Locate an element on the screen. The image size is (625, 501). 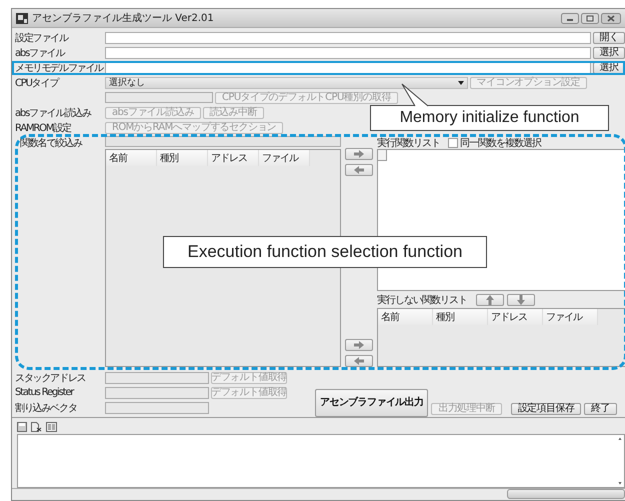
cpu-type-dropdown: 選択なし is located at coordinates (286, 82).